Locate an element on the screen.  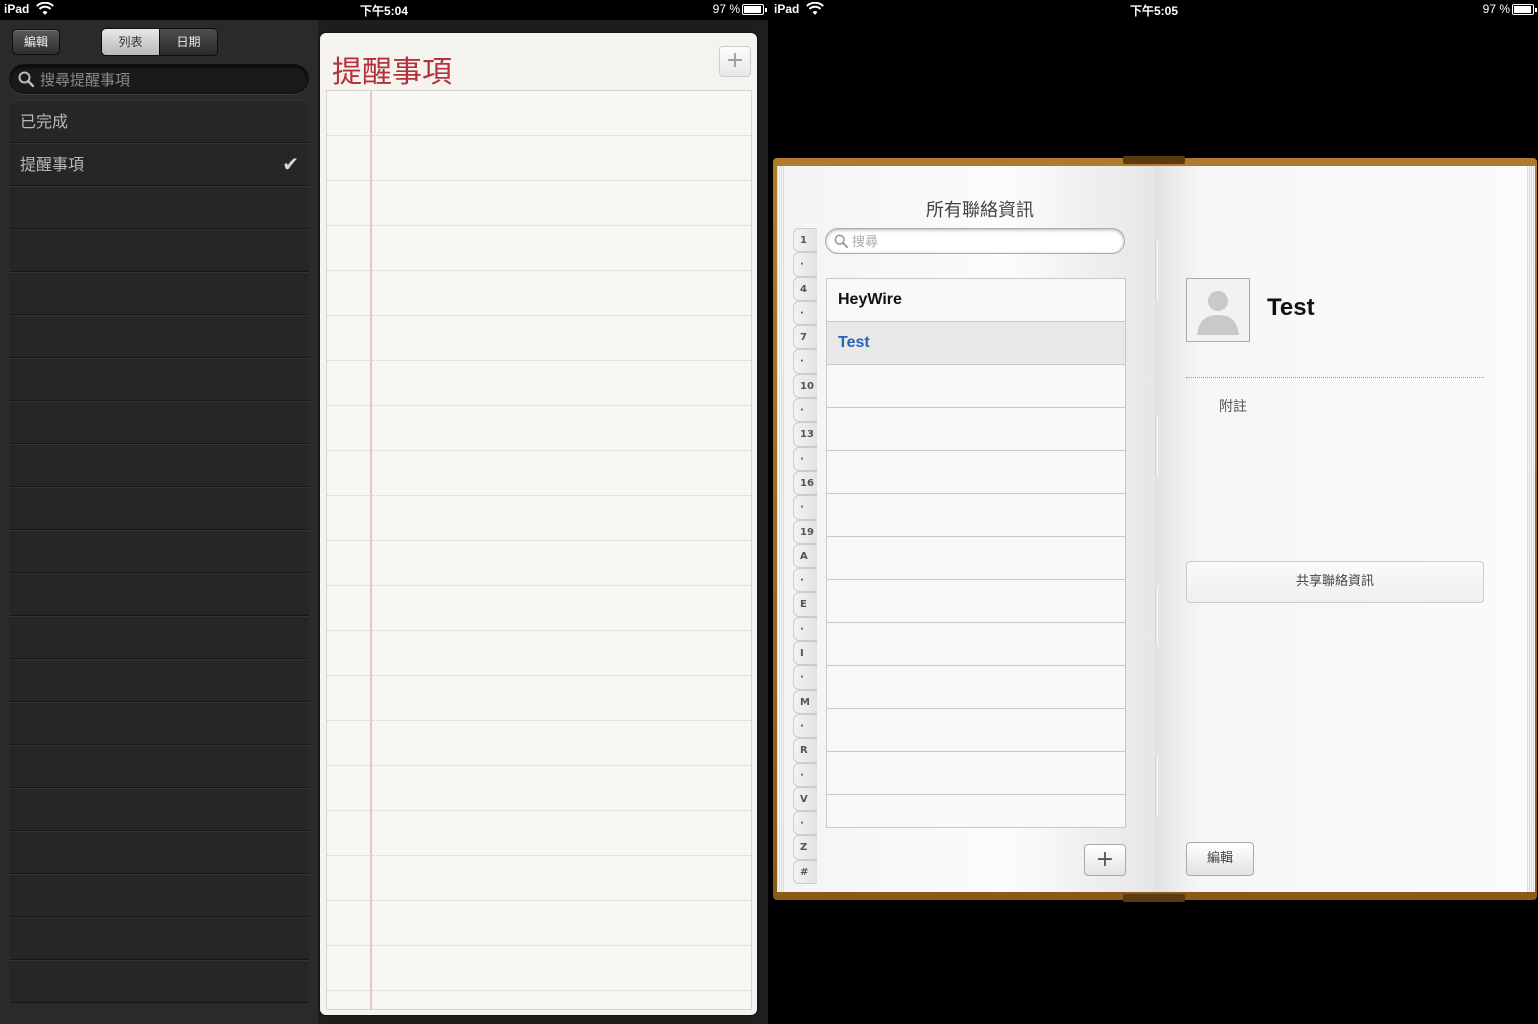
share-contact-button: 共享聯絡資訊 is located at coordinates (1335, 582).